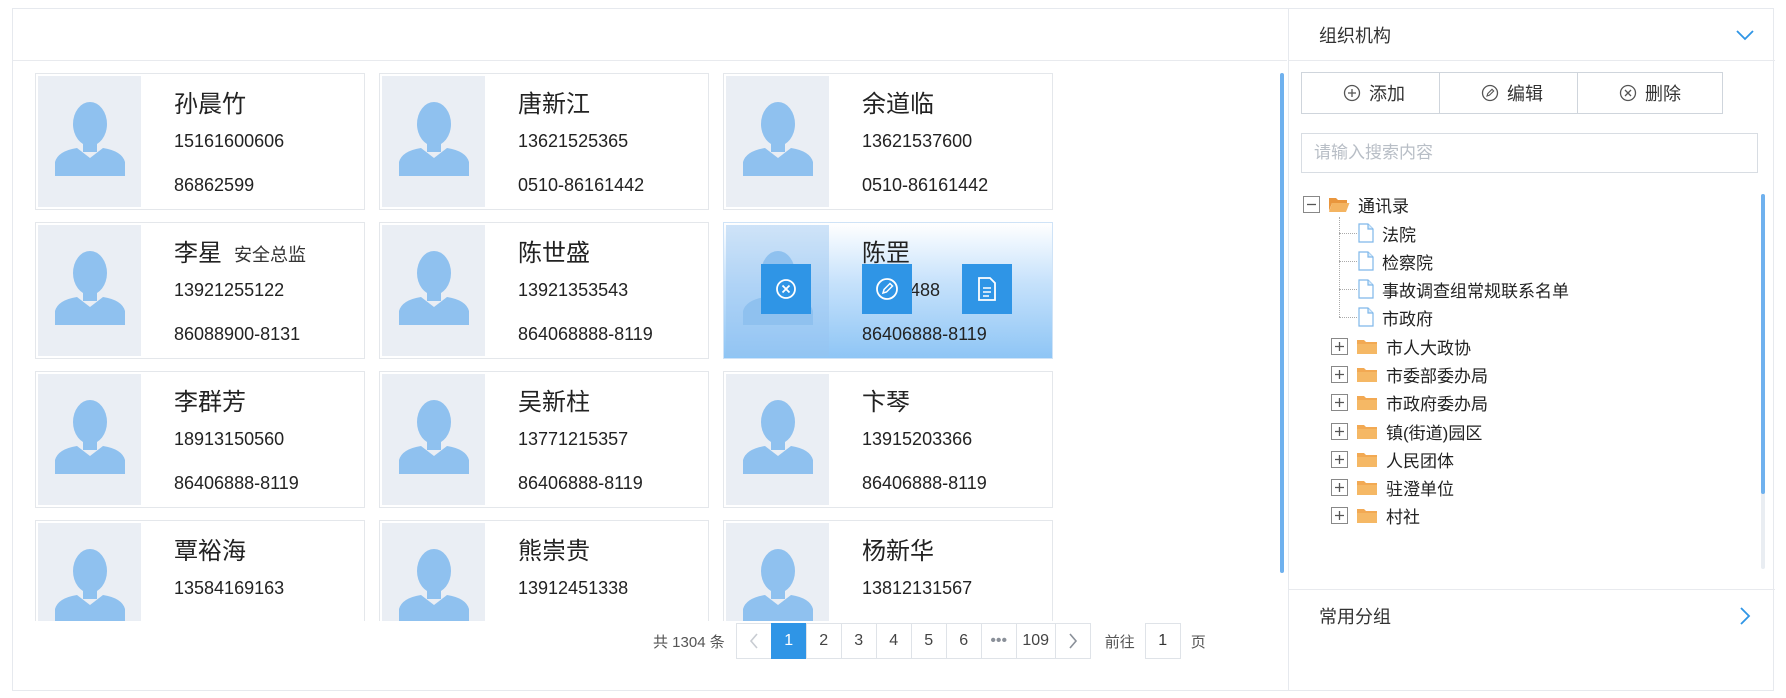 This screenshot has height=698, width=1786. I want to click on edit-contact-button, so click(887, 289).